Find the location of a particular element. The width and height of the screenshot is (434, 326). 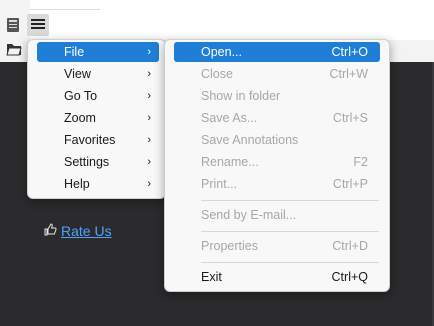

rate-us-link: Rate Us is located at coordinates (78, 231).